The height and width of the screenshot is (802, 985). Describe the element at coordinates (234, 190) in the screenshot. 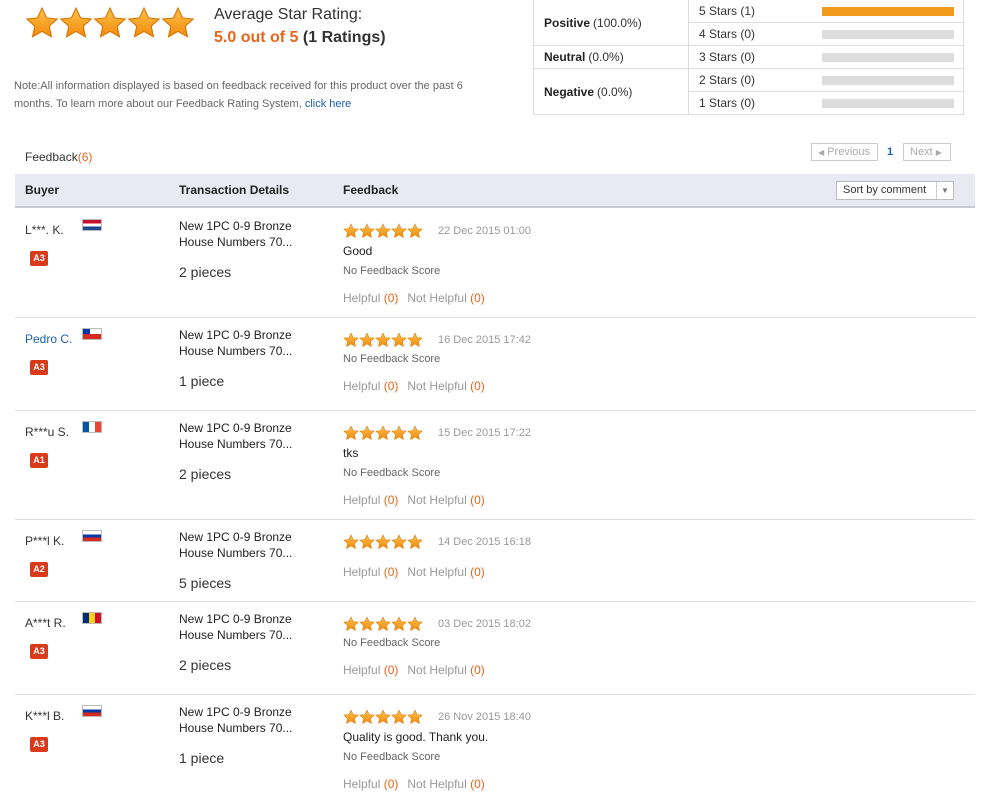

I see `transaction-column-header: Transaction Details` at that location.